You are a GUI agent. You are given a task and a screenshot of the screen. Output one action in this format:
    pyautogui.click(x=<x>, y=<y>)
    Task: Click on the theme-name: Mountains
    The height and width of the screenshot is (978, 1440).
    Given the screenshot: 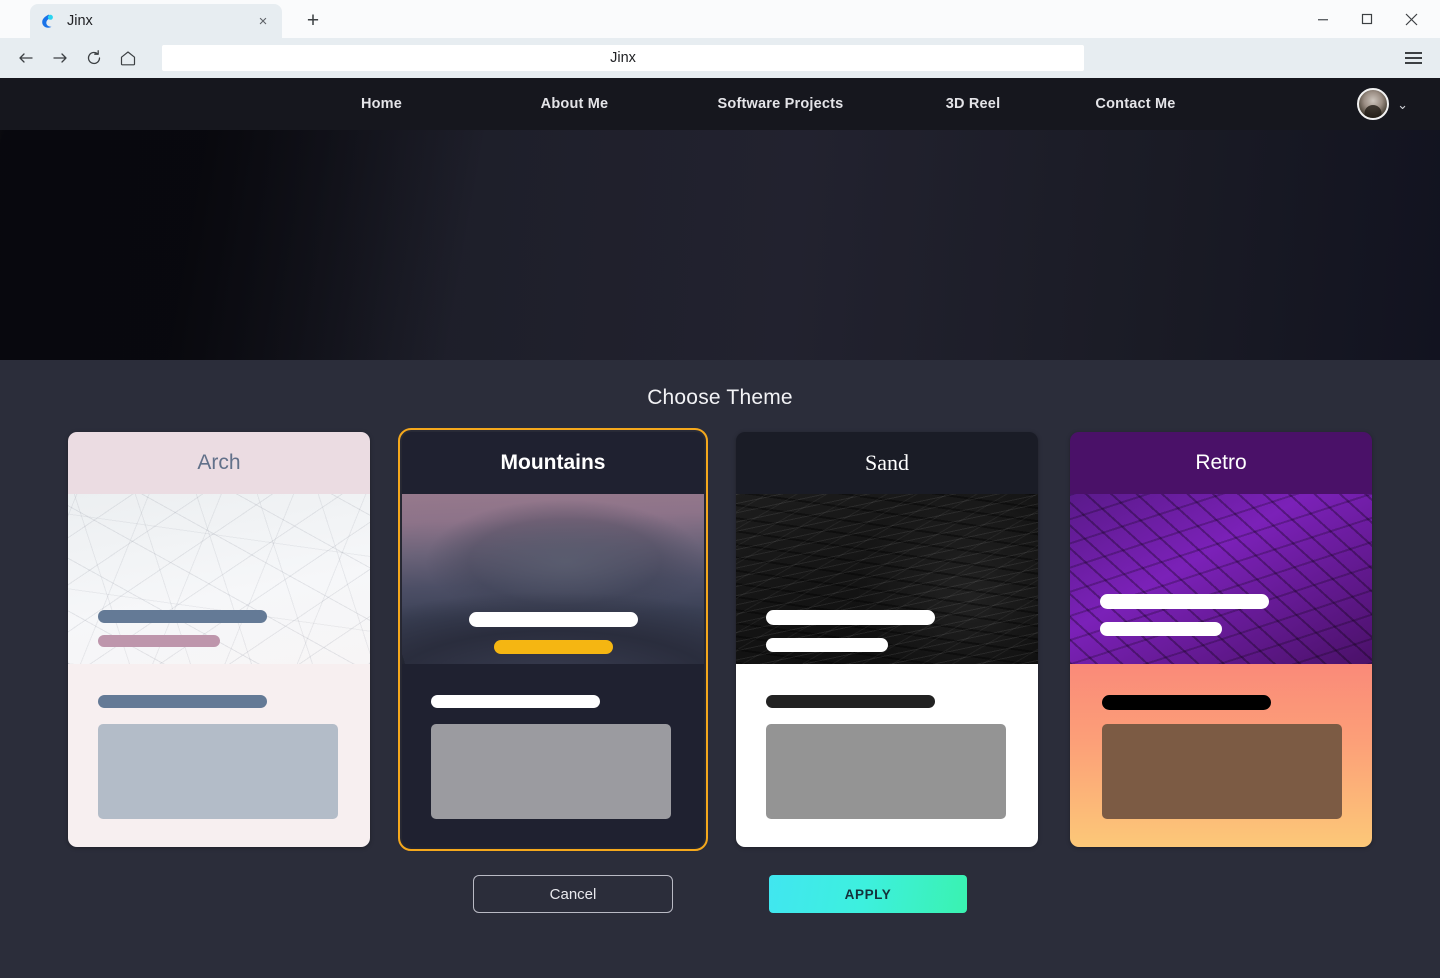 What is the action you would take?
    pyautogui.click(x=553, y=462)
    